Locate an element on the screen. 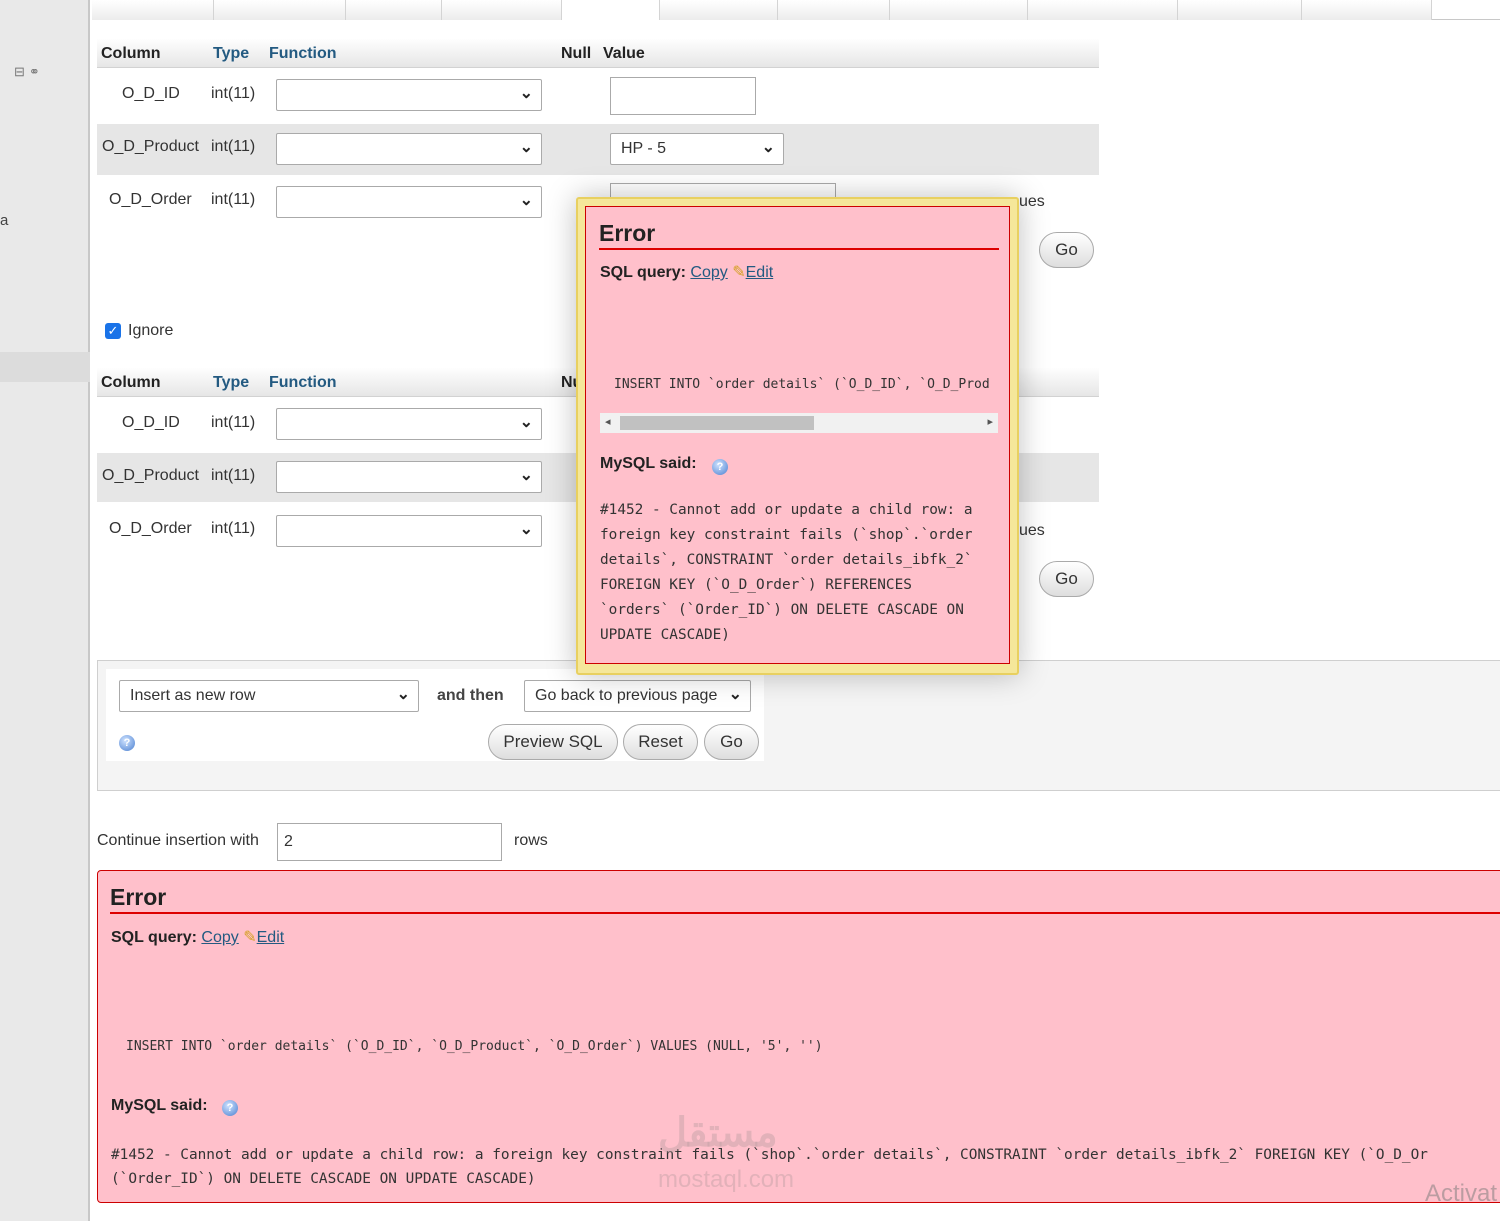  tab-privileges is located at coordinates (959, 10).